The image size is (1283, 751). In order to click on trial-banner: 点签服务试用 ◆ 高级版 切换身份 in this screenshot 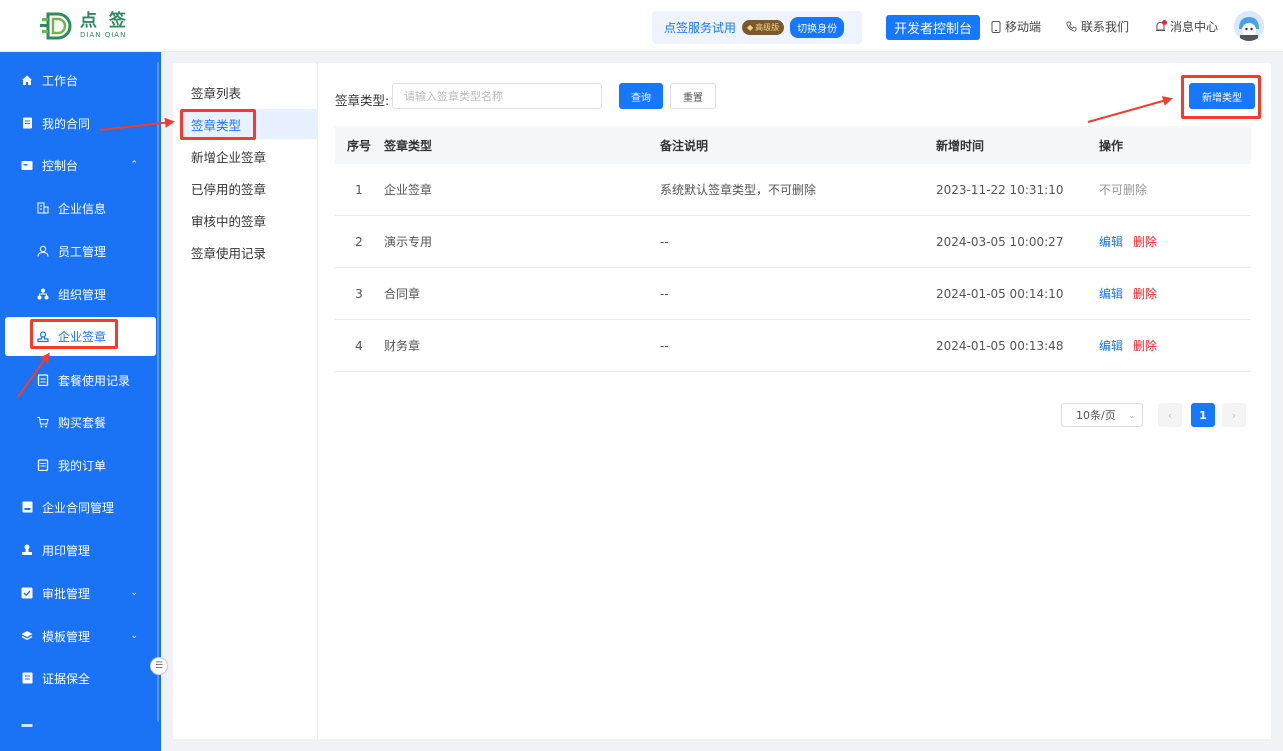, I will do `click(757, 27)`.